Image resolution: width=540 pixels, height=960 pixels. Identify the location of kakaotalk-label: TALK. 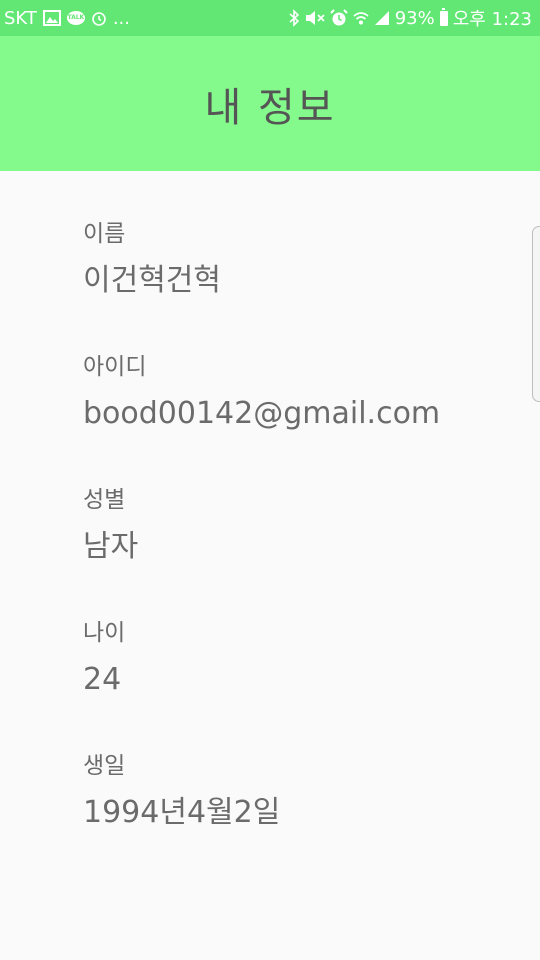
(75, 18).